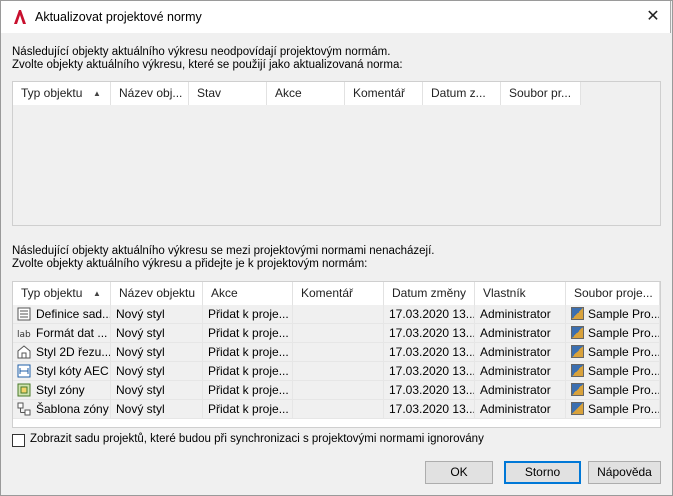 The height and width of the screenshot is (496, 673). I want to click on data-format-icon: lab, so click(24, 335).